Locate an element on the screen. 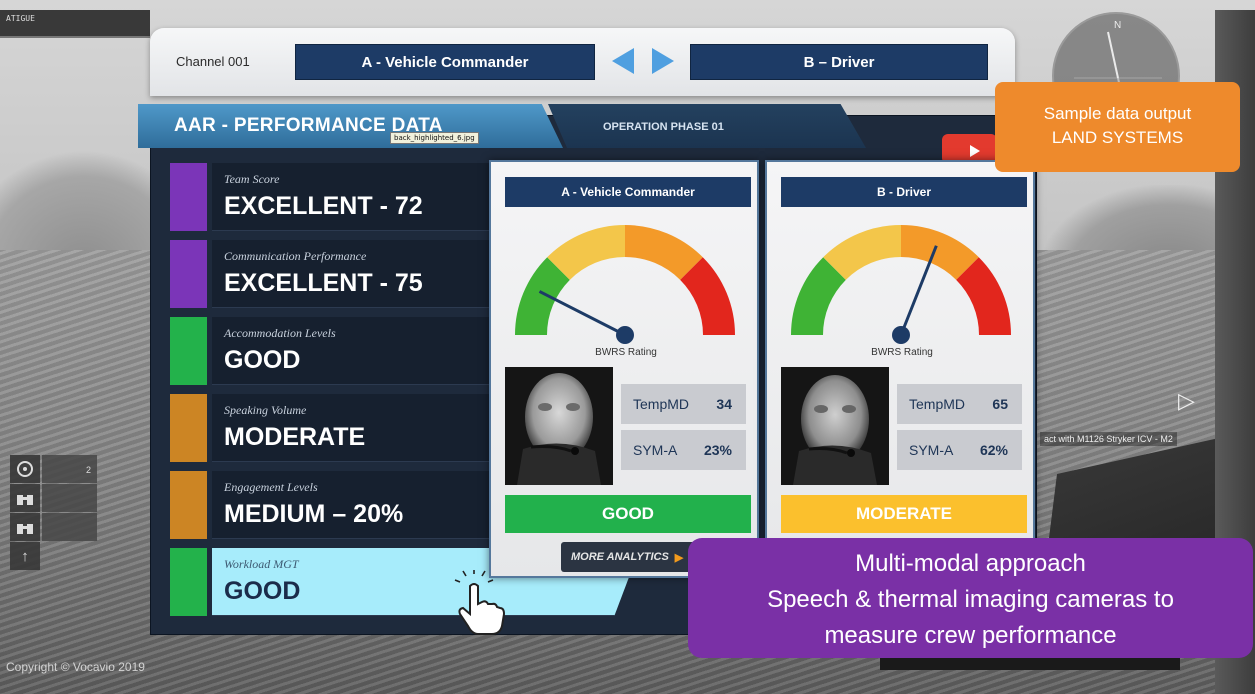 This screenshot has height=694, width=1255. metric-box: Team Score EXCELLENT - 72 is located at coordinates (372, 197).